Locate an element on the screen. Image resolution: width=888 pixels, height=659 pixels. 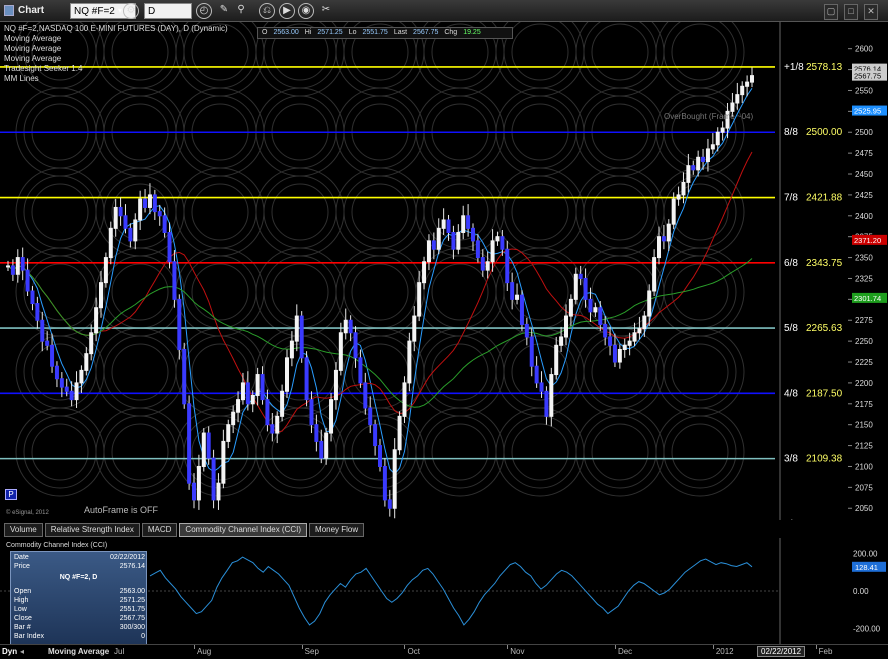
month-label: Sep is located at coordinates (311, 651).